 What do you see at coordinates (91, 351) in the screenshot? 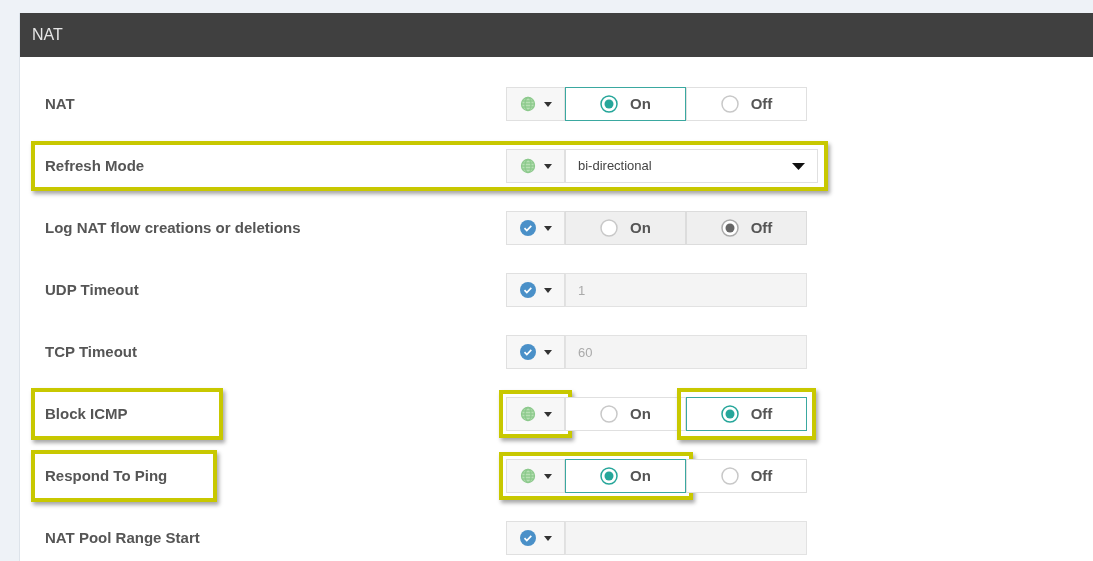
I see `field-label: TCP Timeout` at bounding box center [91, 351].